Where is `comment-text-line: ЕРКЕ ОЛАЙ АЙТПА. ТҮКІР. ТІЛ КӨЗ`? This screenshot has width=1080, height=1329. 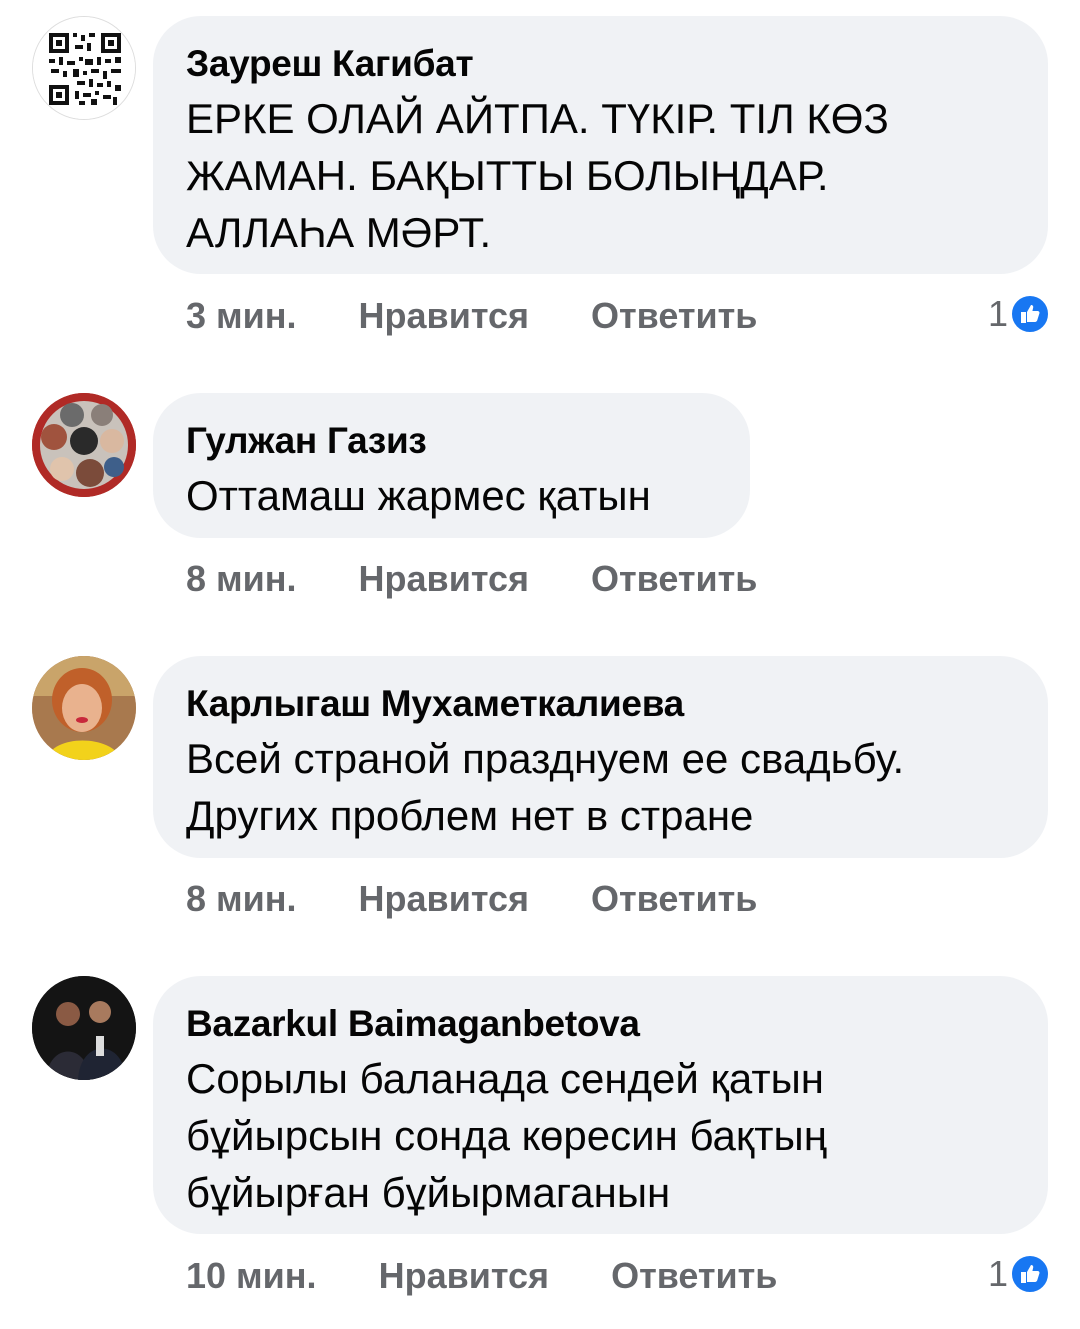
comment-text-line: ЕРКЕ ОЛАЙ АЙТПА. ТҮКІР. ТІЛ КӨЗ is located at coordinates (537, 118).